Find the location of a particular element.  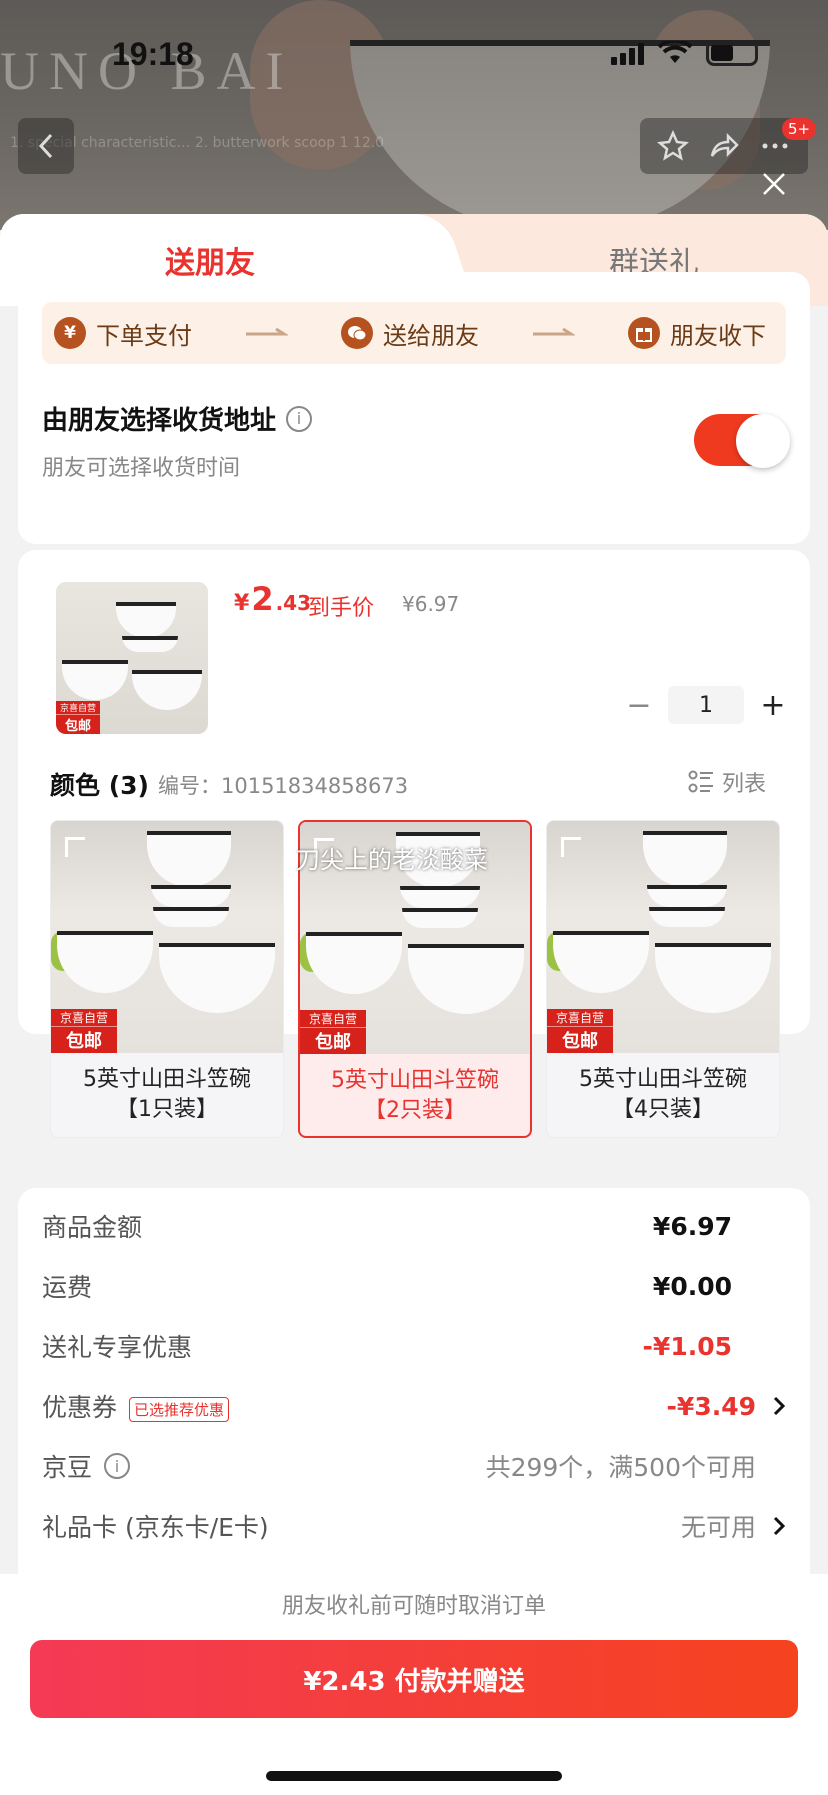

yen-icon: ¥ is located at coordinates (70, 333).